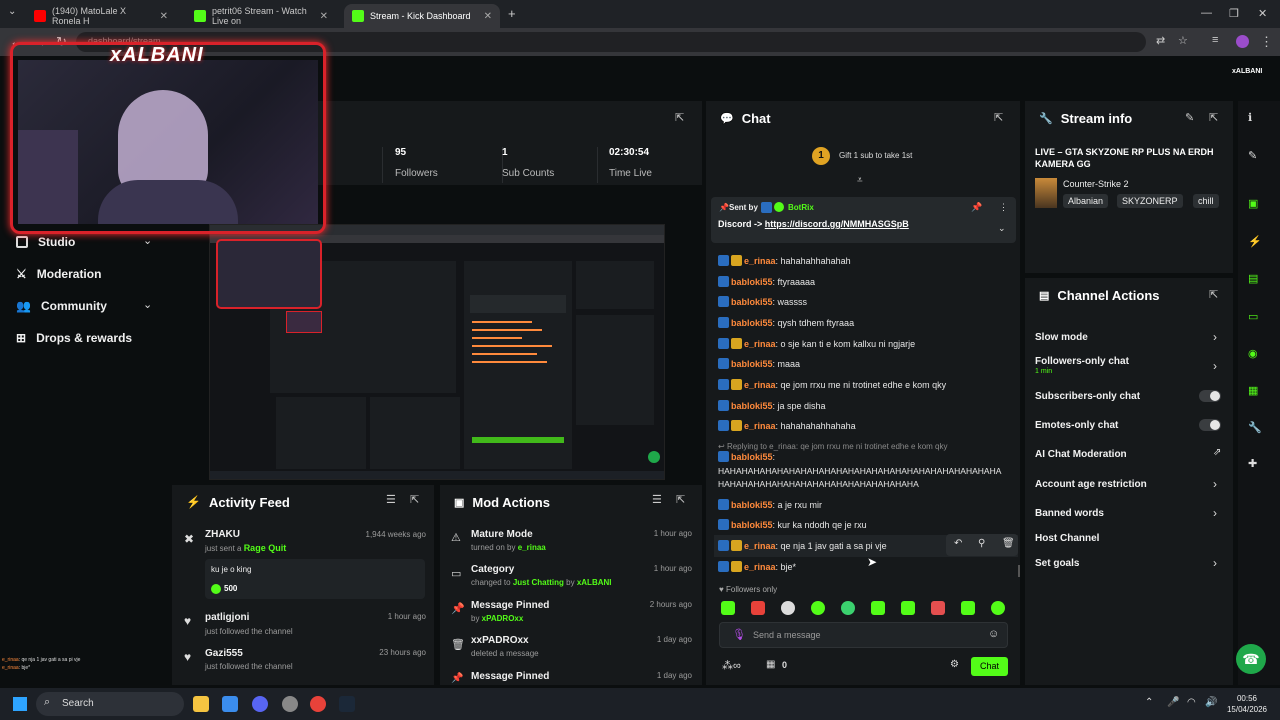  I want to click on discord-link: https://discord.gg/NMMHASGSpB, so click(837, 224).